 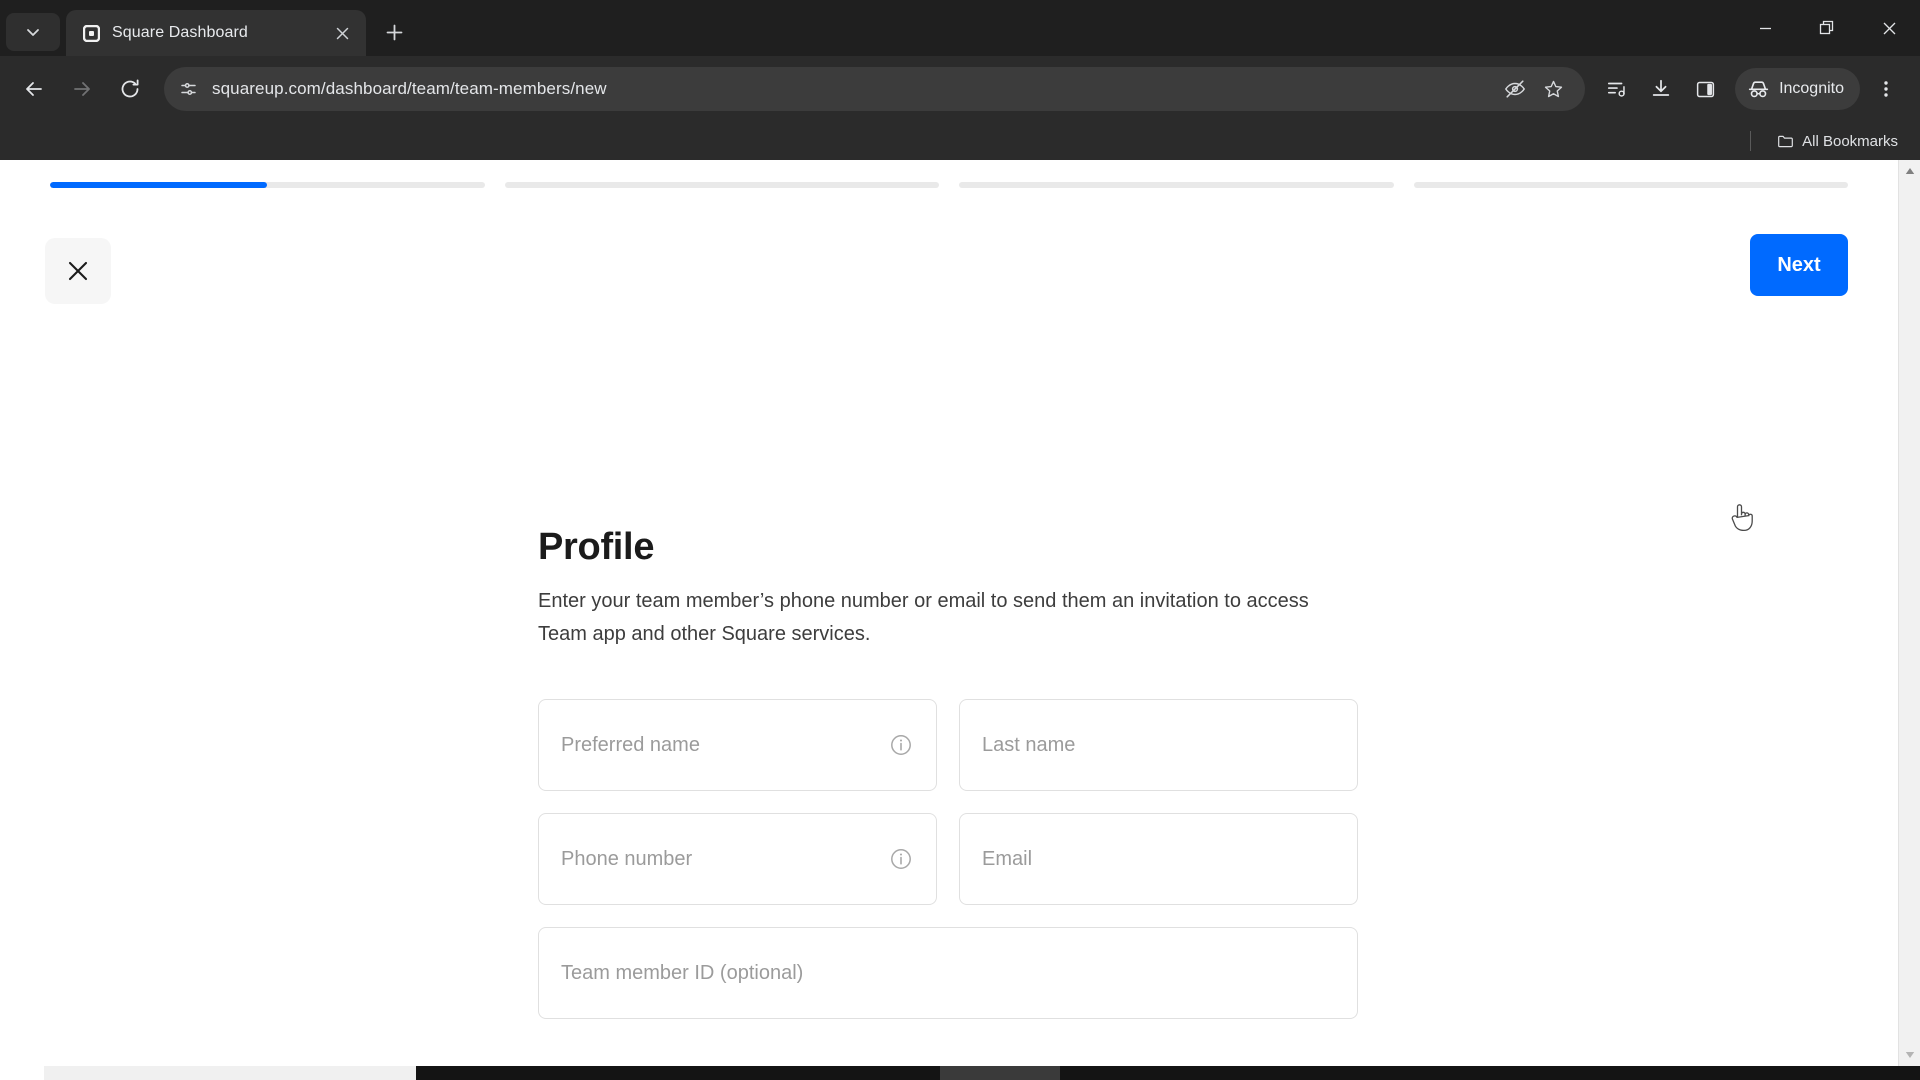 I want to click on side-panel-button, so click(x=1705, y=89).